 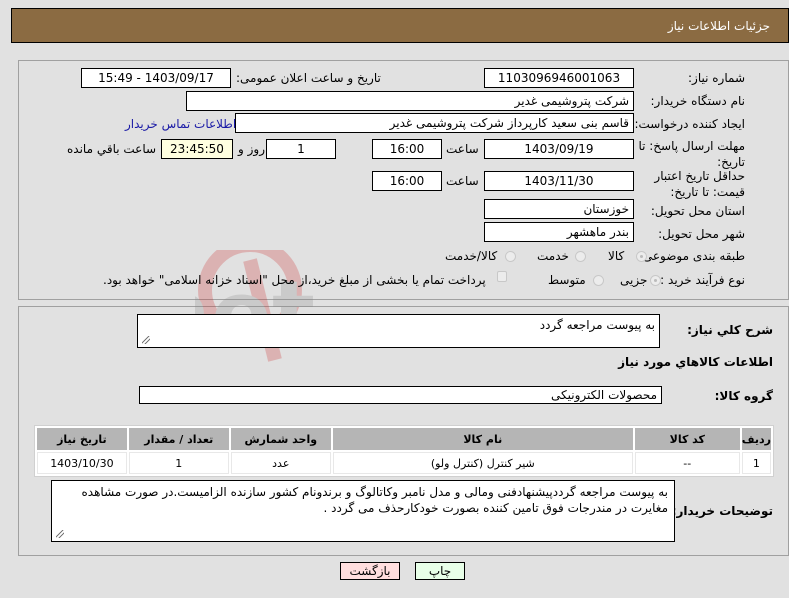 I want to click on days-label: روز و, so click(x=251, y=149).